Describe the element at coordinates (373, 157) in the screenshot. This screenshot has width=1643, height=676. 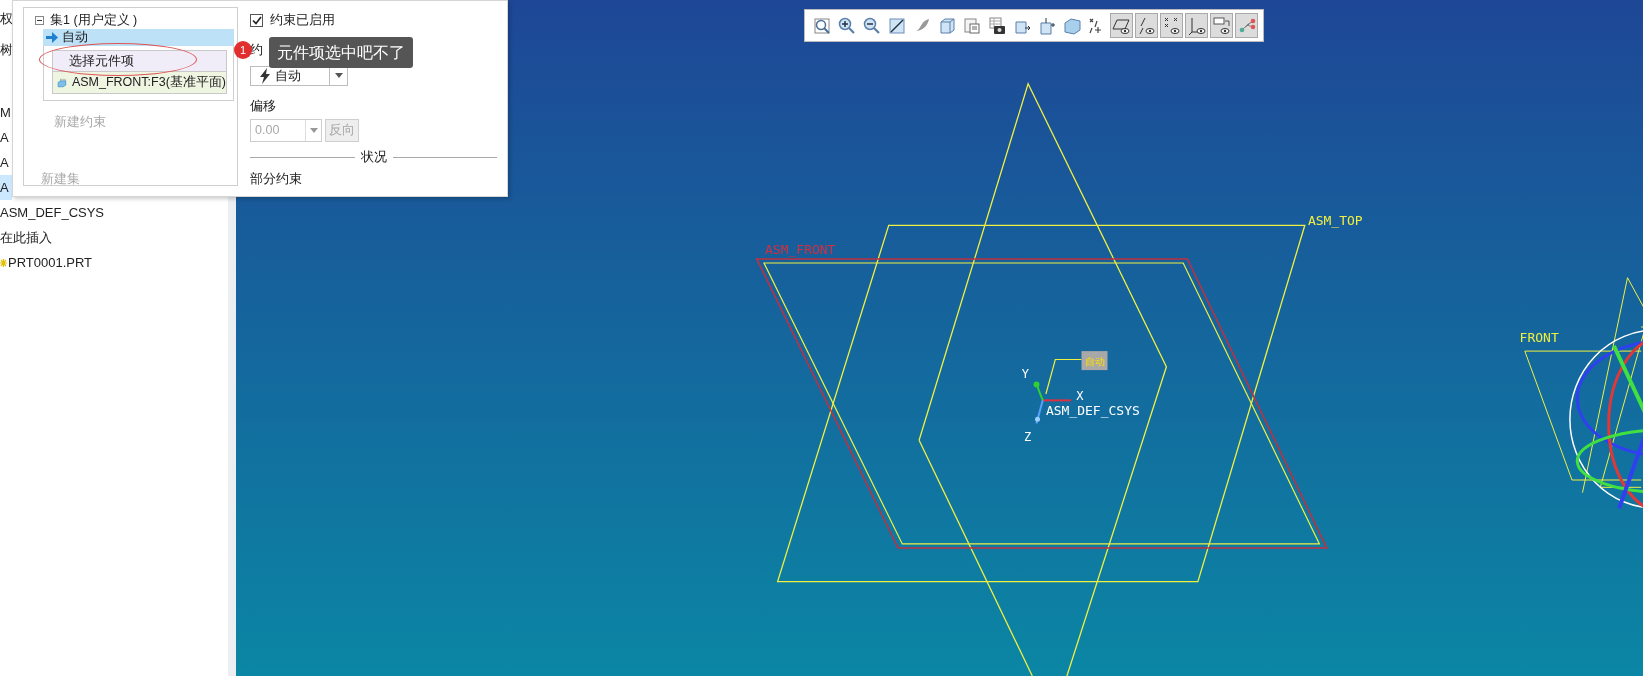
I see `section-title: 状况` at that location.